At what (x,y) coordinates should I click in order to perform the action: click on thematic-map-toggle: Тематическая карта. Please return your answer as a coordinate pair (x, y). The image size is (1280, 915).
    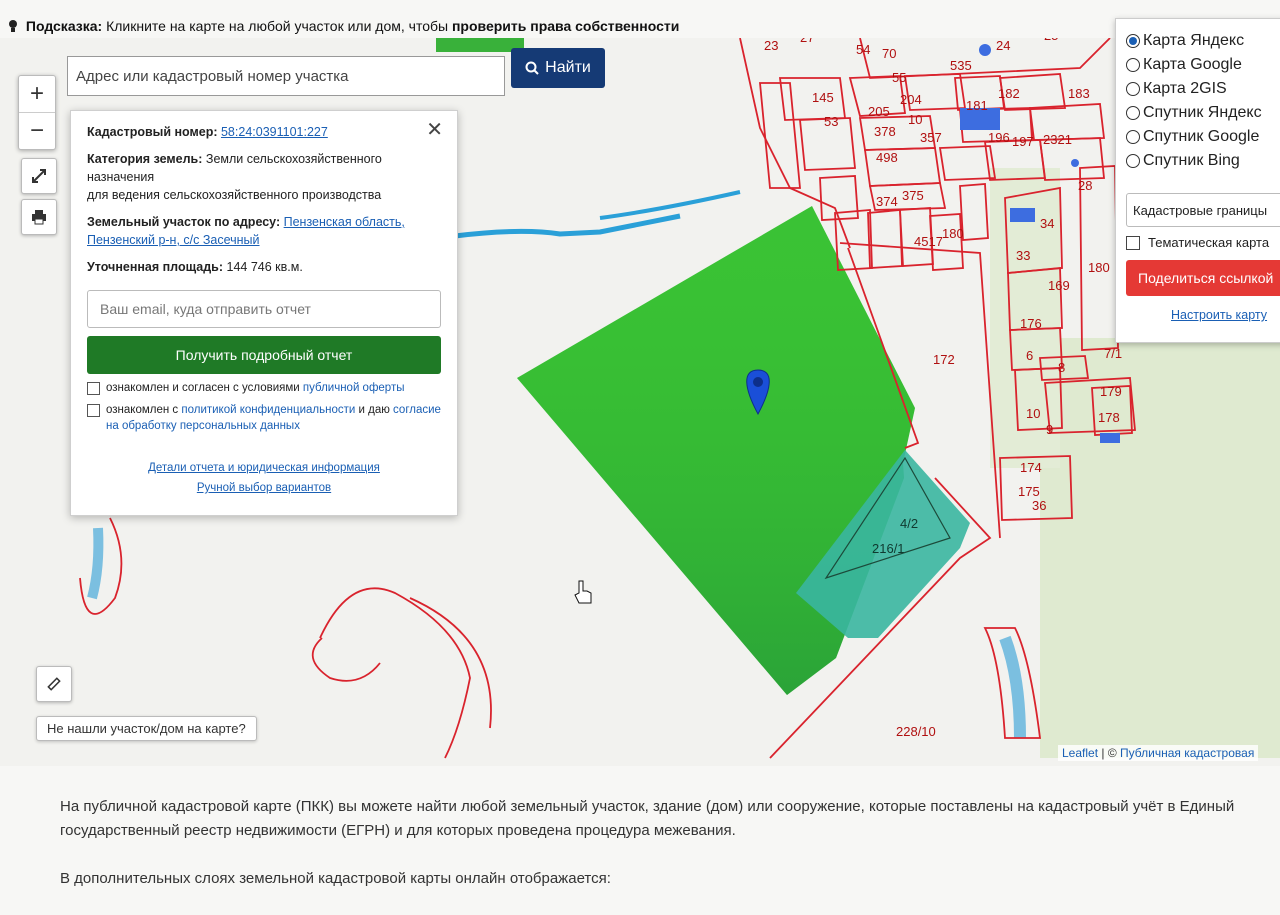
    Looking at the image, I should click on (1203, 242).